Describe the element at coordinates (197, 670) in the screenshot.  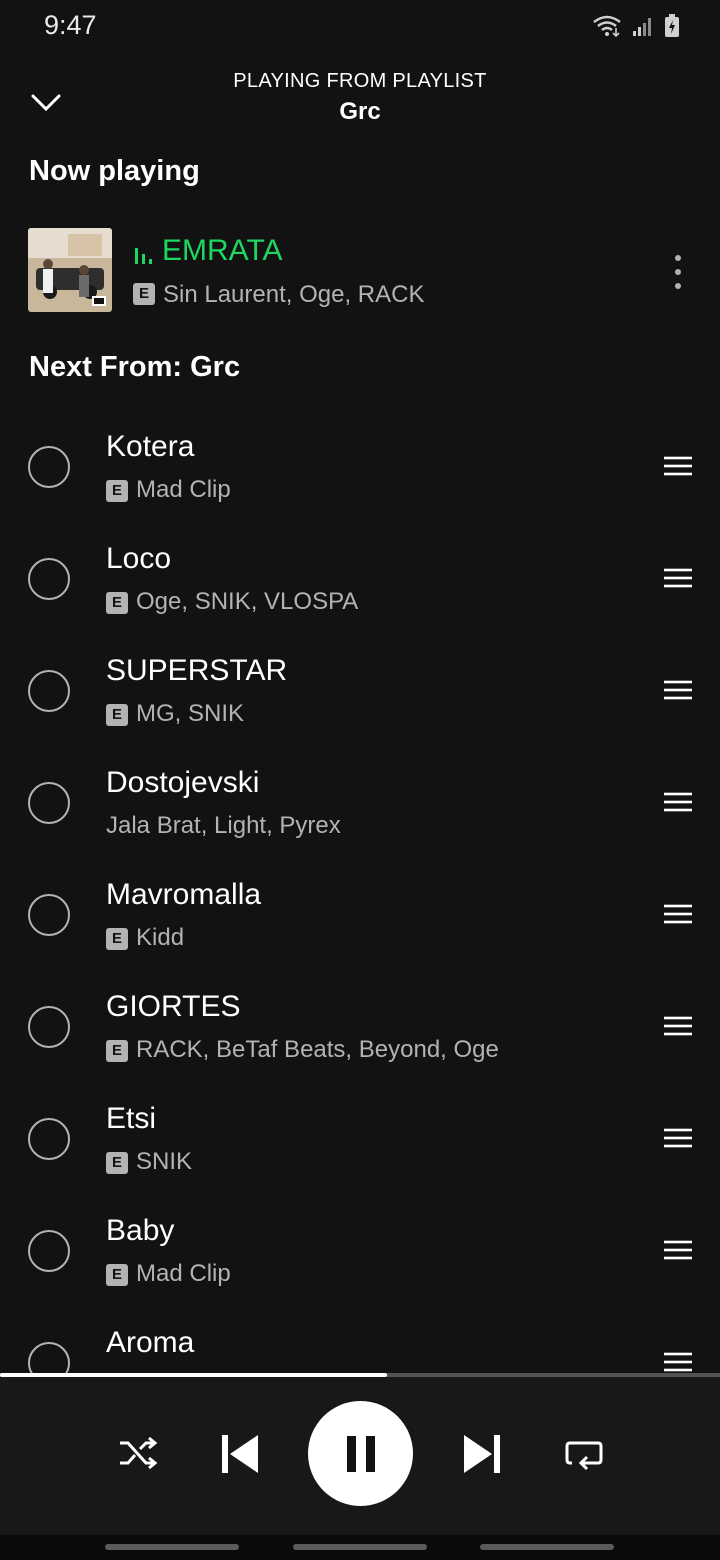
I see `queue-item-title: SUPERSTAR` at that location.